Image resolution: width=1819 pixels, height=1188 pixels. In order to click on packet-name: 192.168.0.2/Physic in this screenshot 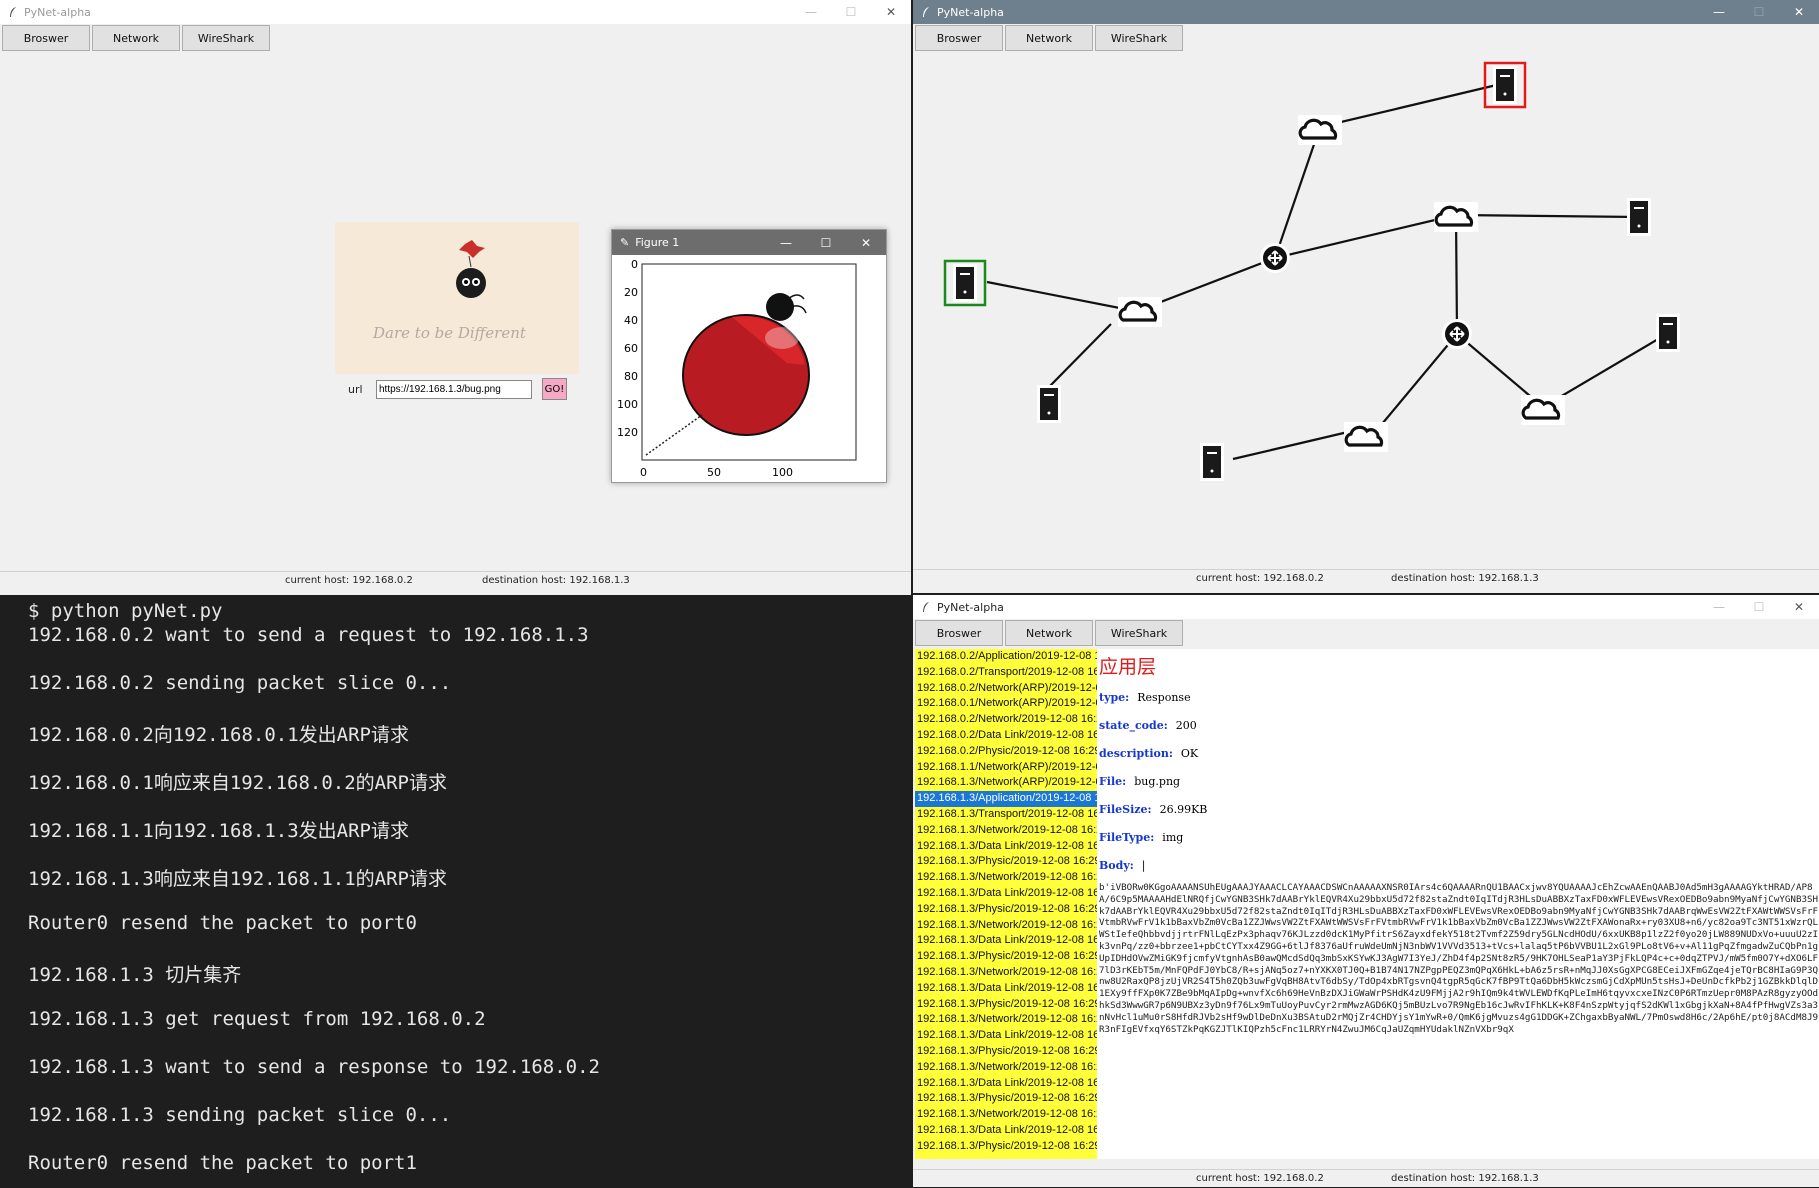, I will do `click(964, 750)`.